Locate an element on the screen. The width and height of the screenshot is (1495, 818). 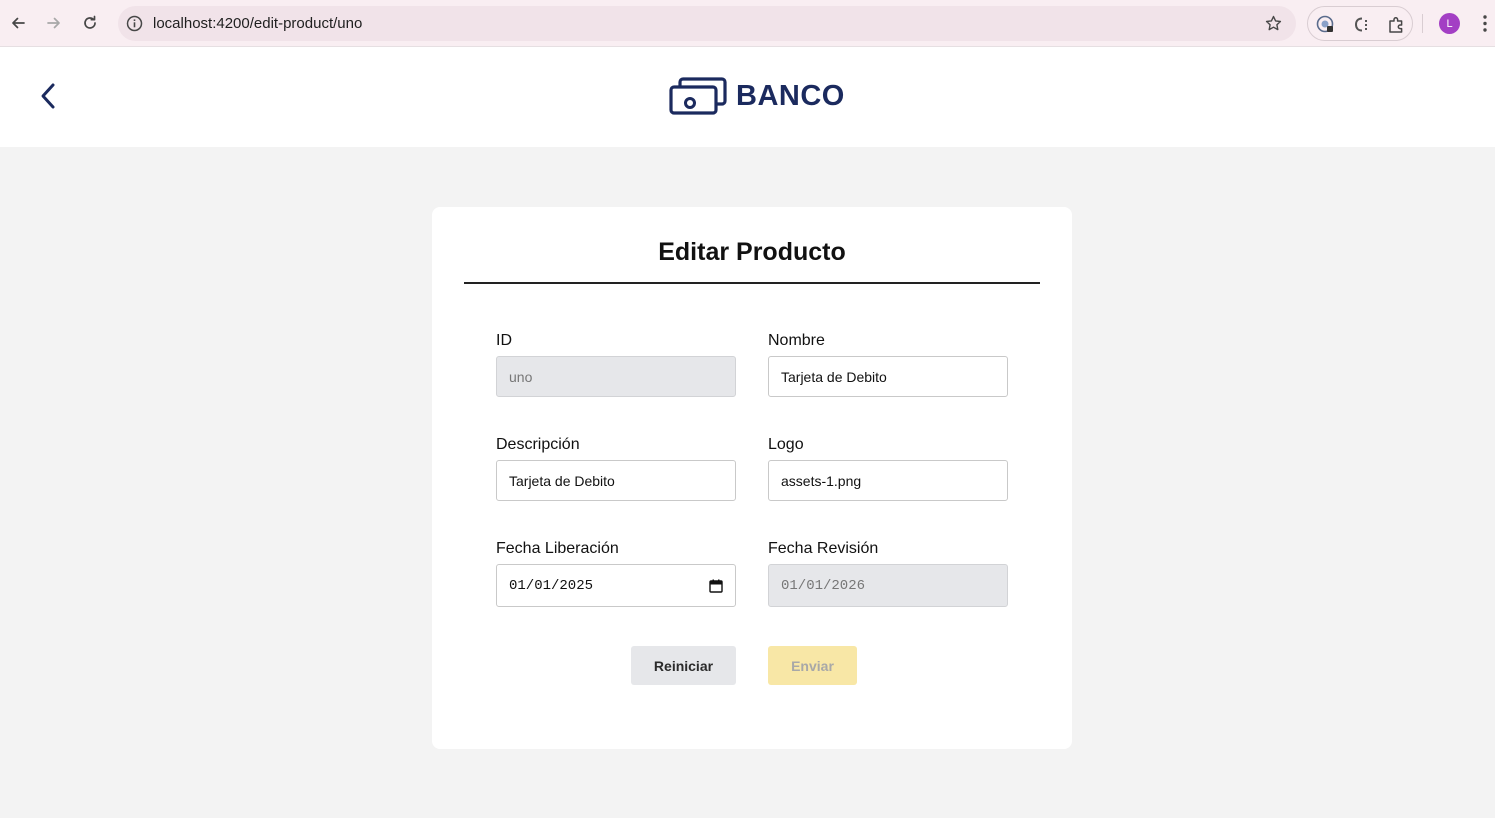
back-button is located at coordinates (48, 96).